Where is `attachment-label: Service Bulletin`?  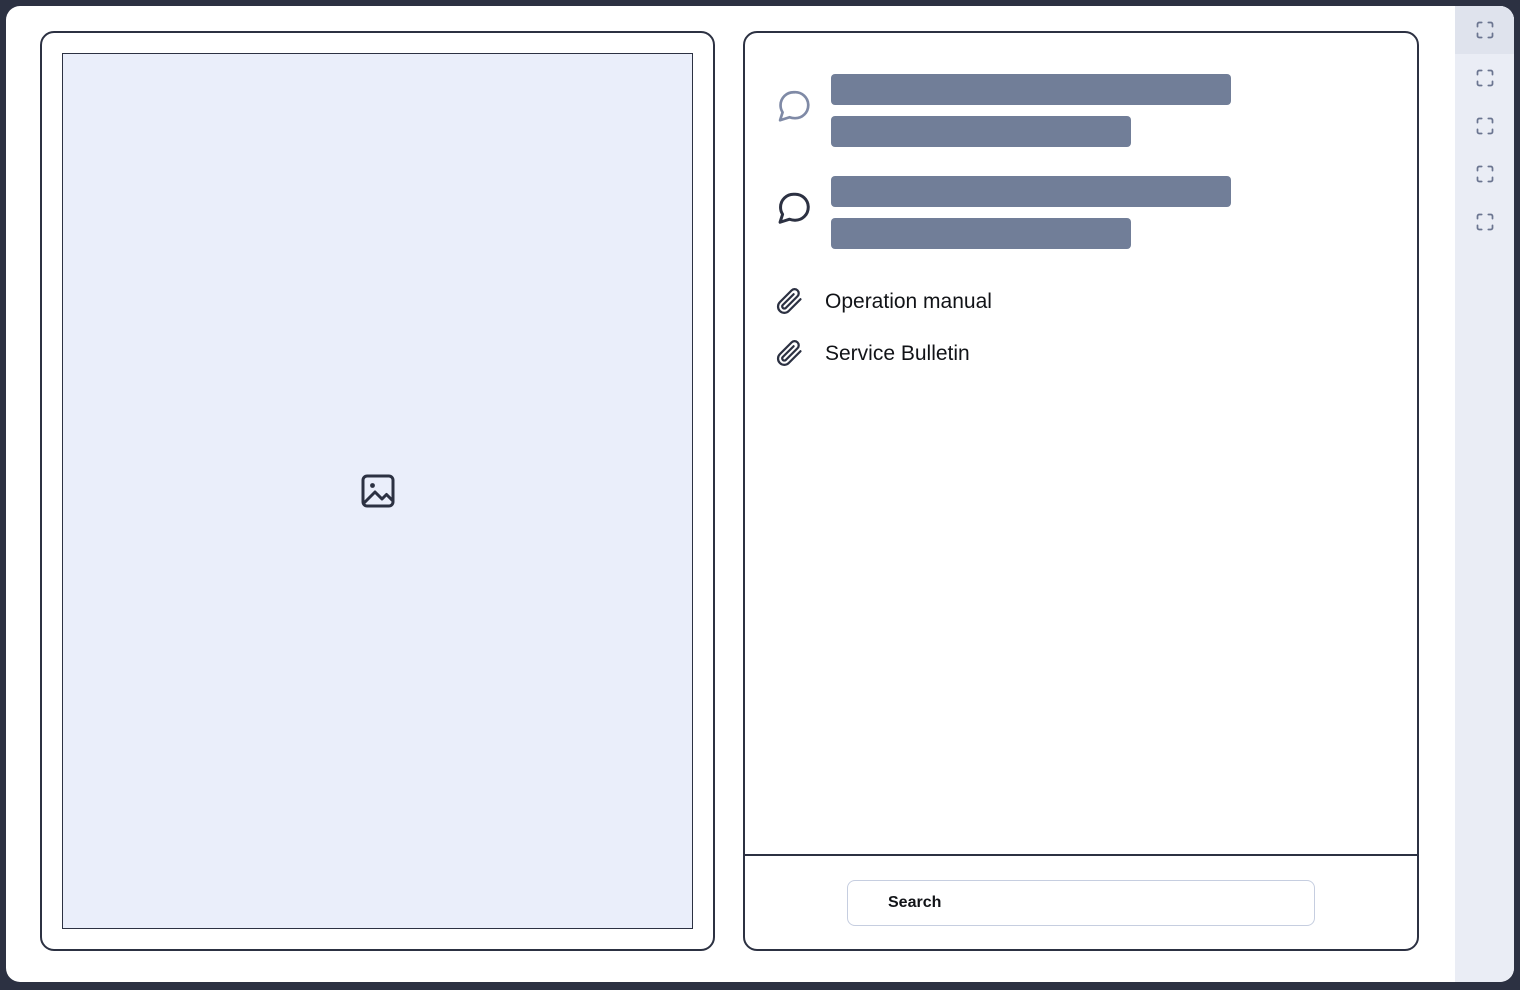 attachment-label: Service Bulletin is located at coordinates (897, 353).